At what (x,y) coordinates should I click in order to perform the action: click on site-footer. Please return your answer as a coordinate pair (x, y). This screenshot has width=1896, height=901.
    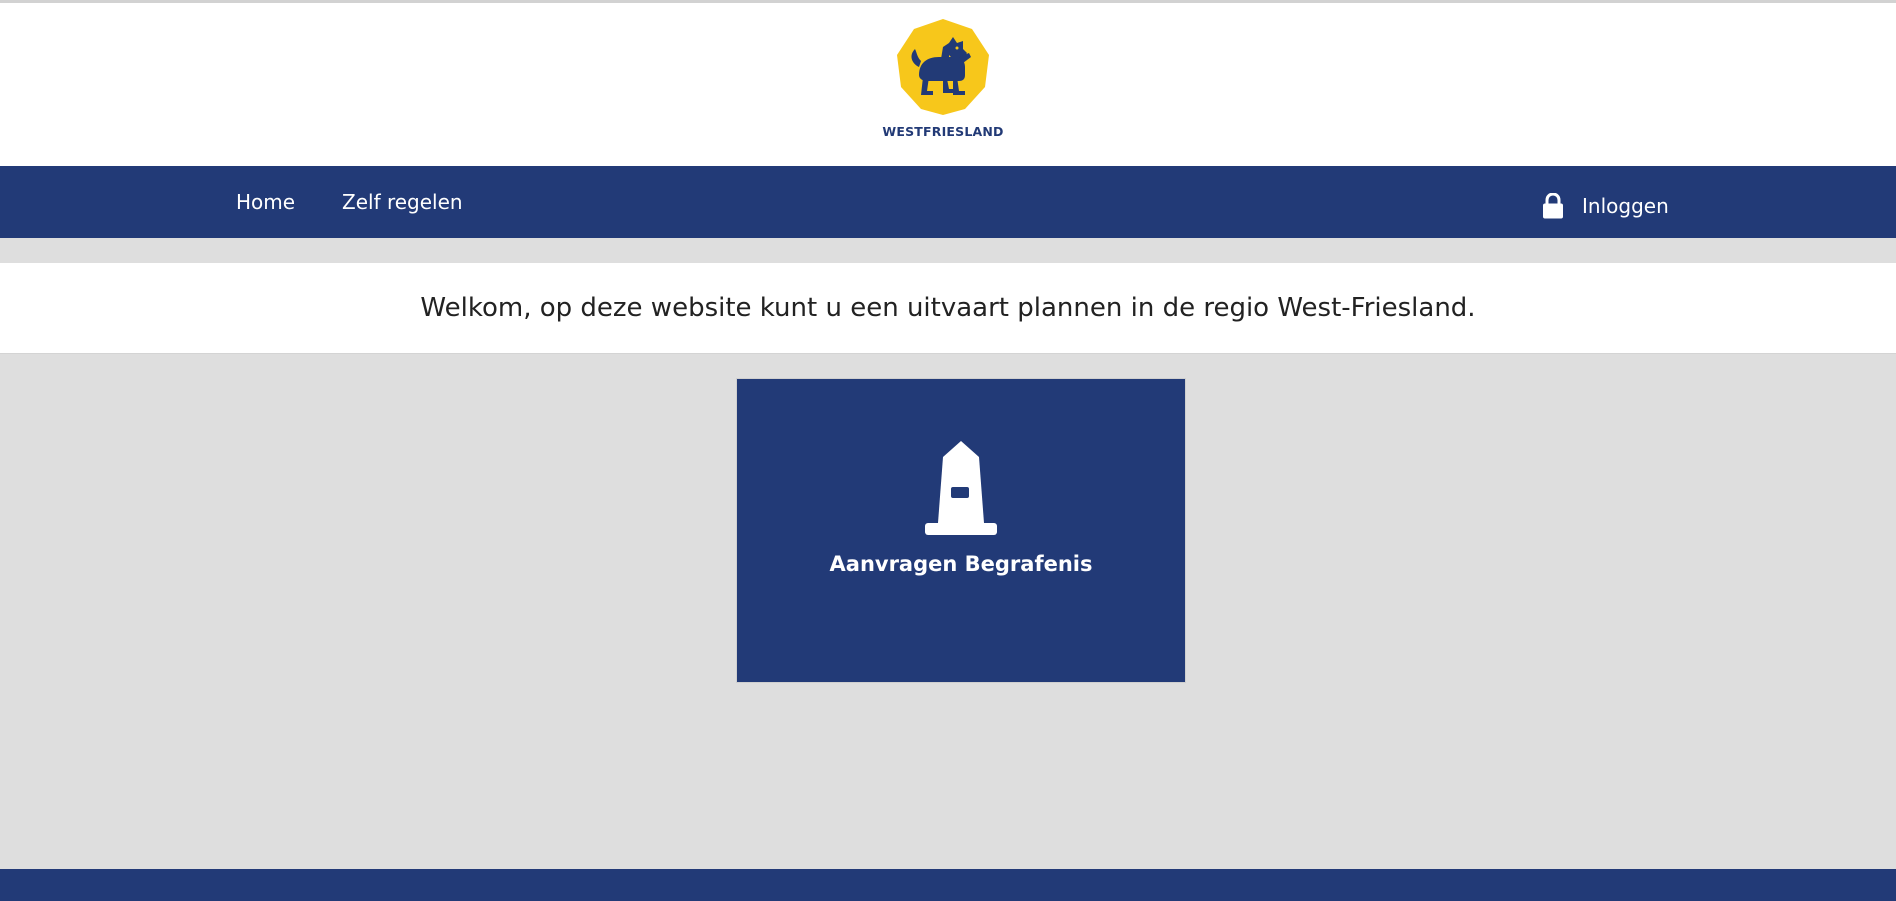
    Looking at the image, I should click on (948, 885).